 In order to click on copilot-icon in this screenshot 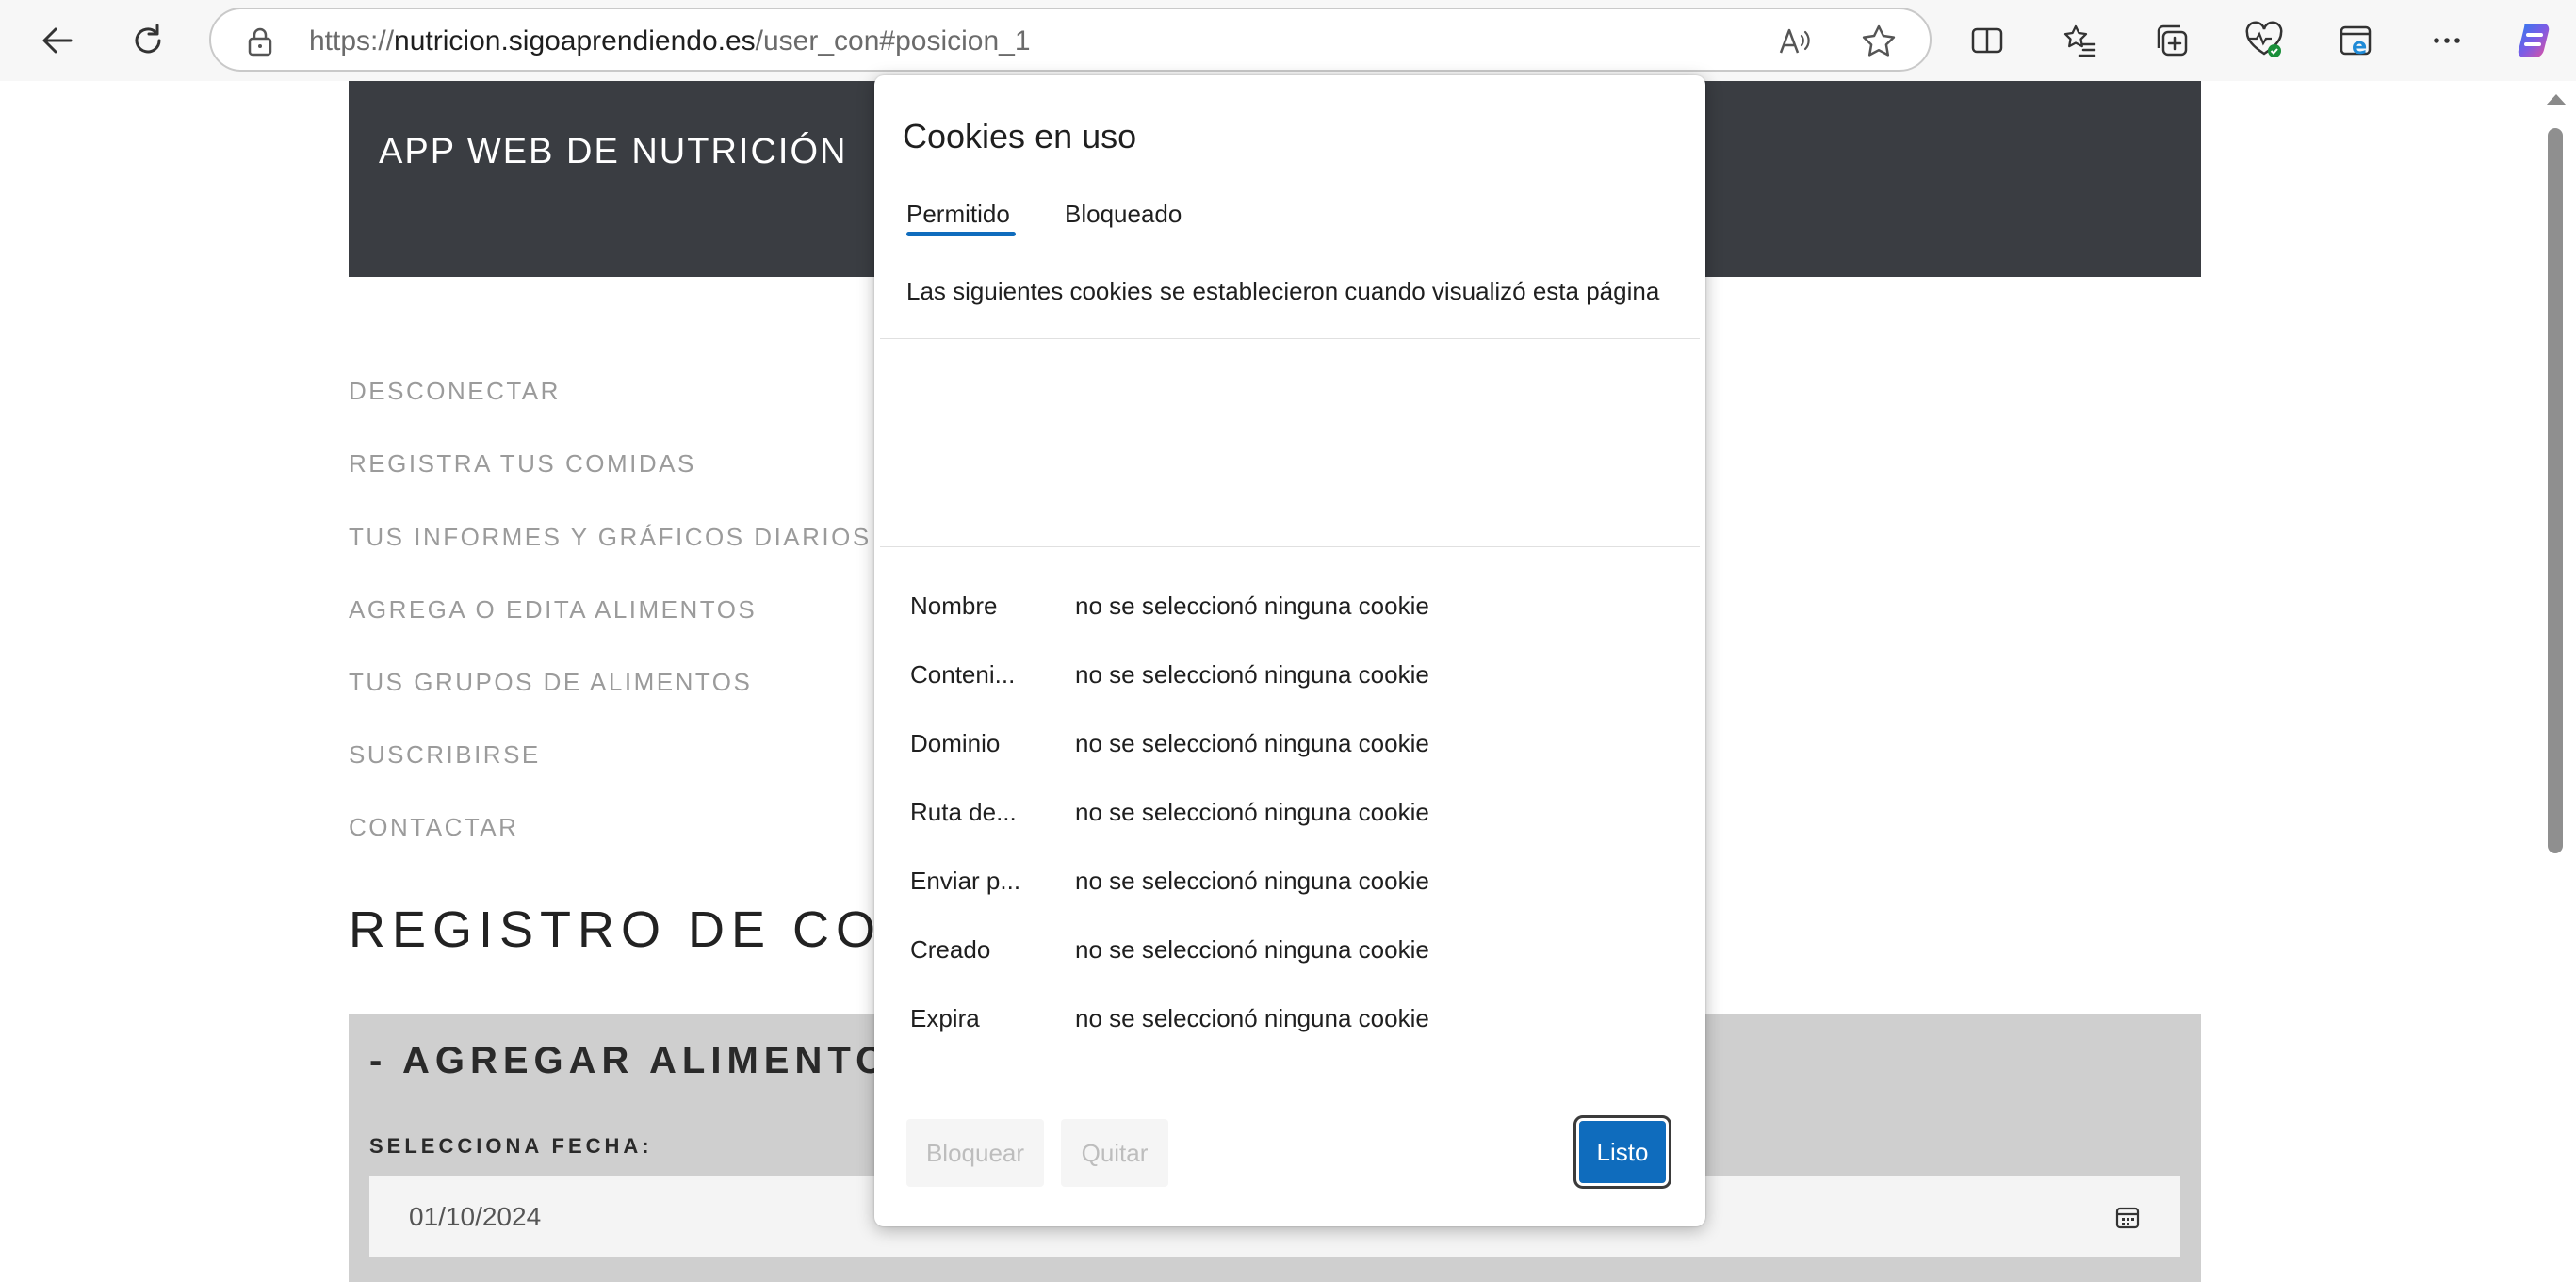, I will do `click(2534, 40)`.